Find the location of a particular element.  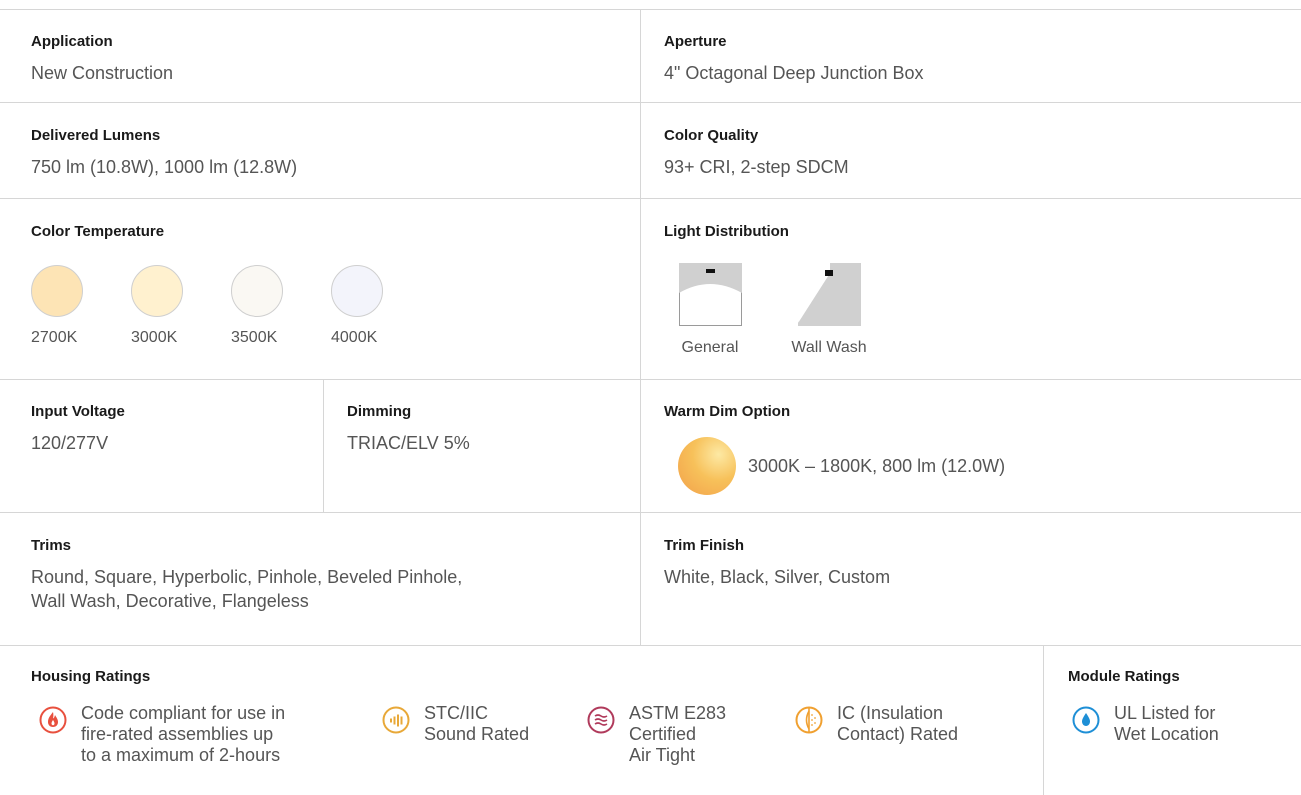

swatch-label: 3500K is located at coordinates (254, 337).